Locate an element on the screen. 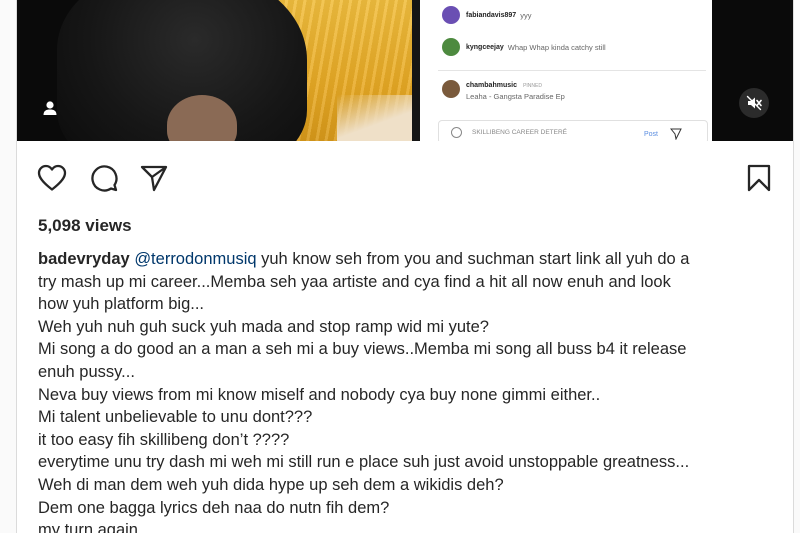  divider is located at coordinates (572, 70).